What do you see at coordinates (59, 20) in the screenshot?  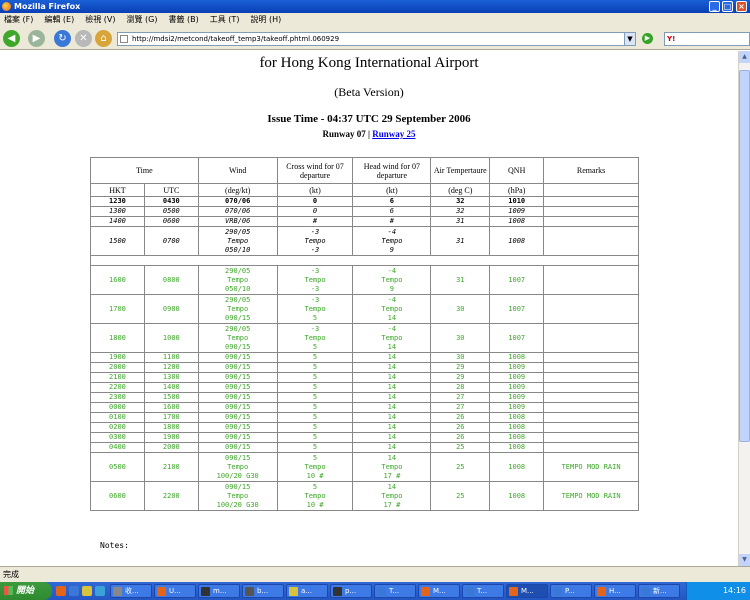 I see `menu-edit: 編輯 (E)` at bounding box center [59, 20].